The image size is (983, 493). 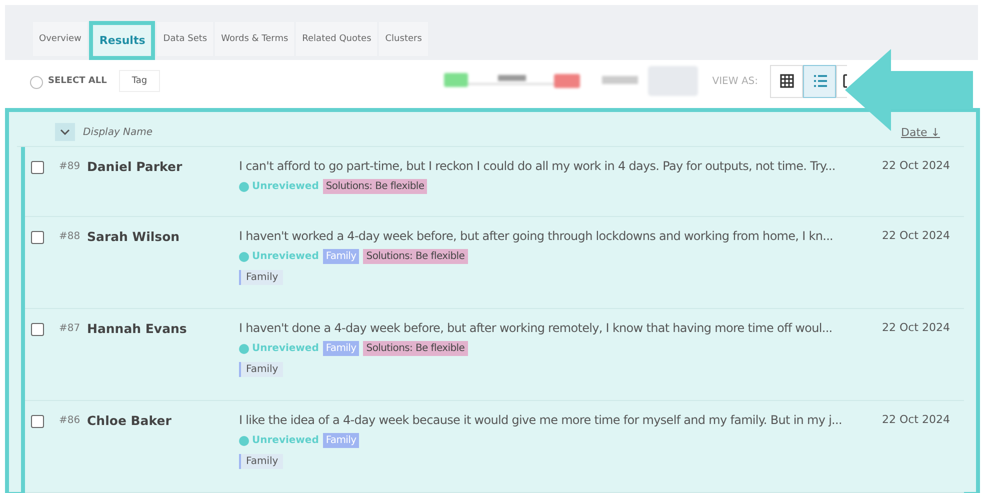 I want to click on result-row: #89 Daniel Parker I can't afford to go part-time, but I reckon I could do all my work in 4 days. Pay for outputs, not time. Try... Unreviewed Solutions: Be flexible 22 Oct 2024, so click(x=494, y=182).